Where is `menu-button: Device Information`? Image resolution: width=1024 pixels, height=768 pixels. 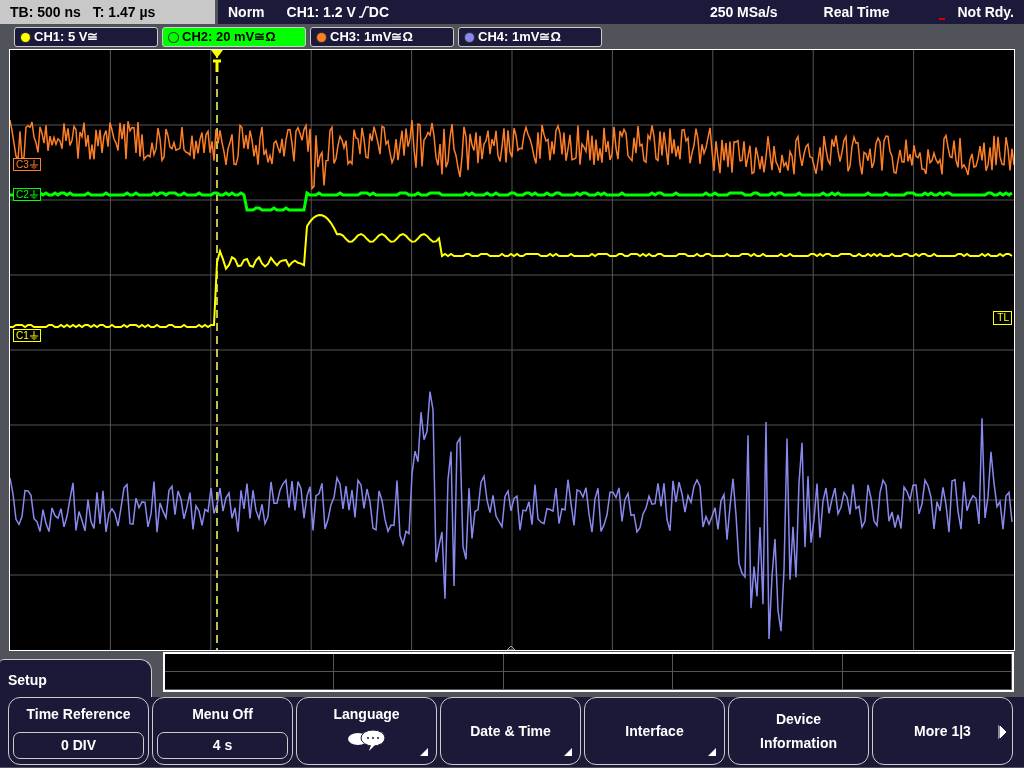
menu-button: Device Information is located at coordinates (798, 731).